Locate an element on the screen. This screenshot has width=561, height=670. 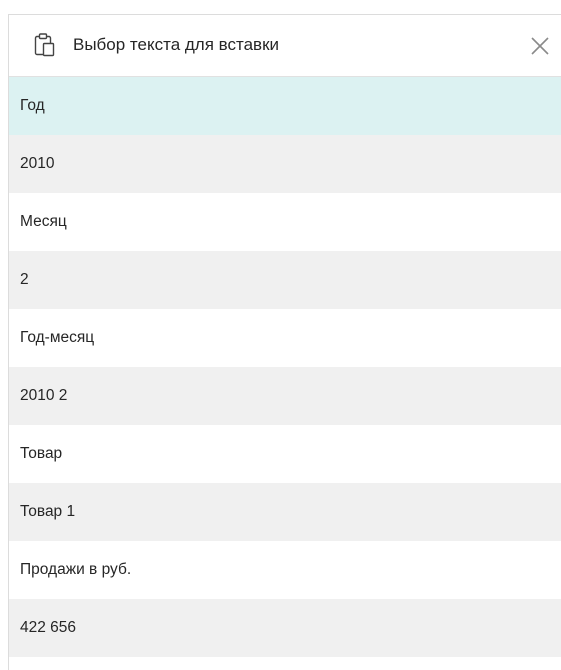
close-button is located at coordinates (540, 46).